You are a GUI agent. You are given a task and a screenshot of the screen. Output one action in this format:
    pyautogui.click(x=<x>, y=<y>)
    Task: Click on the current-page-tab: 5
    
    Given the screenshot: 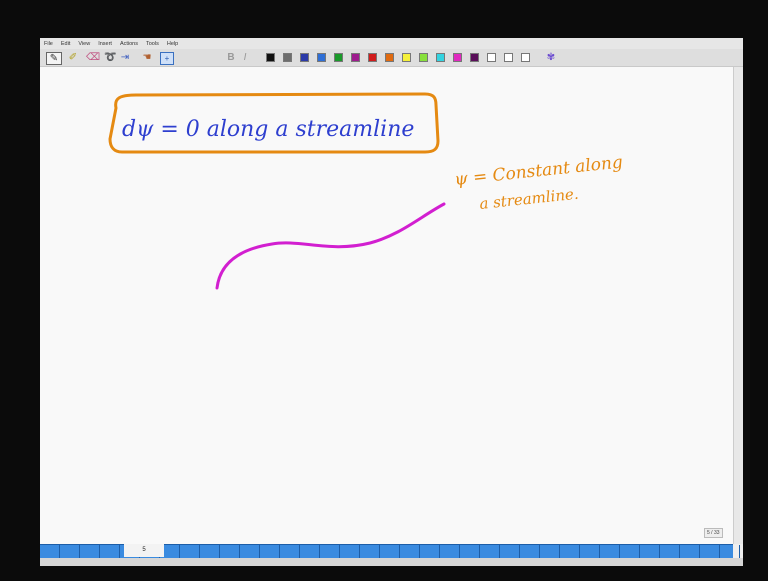 What is the action you would take?
    pyautogui.click(x=144, y=550)
    